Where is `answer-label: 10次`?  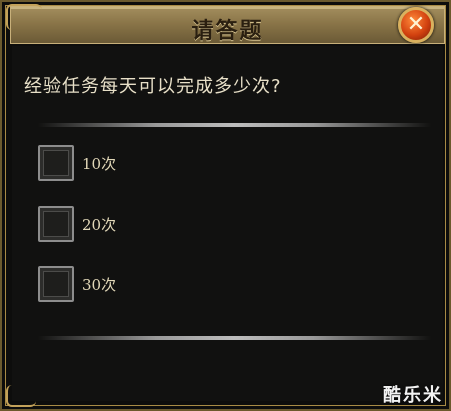
answer-label: 10次 is located at coordinates (99, 163).